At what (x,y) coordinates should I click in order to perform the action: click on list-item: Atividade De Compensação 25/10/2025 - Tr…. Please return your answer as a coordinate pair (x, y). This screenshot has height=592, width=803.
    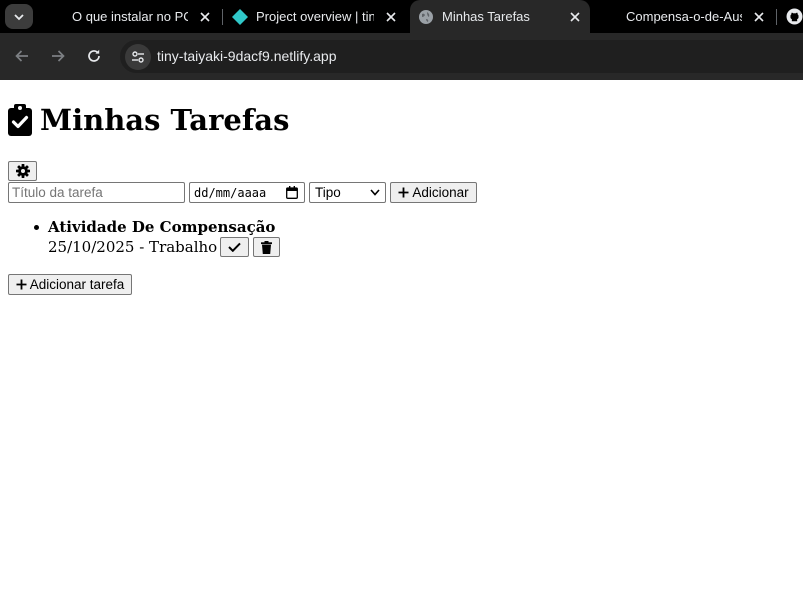
    Looking at the image, I should click on (152, 237).